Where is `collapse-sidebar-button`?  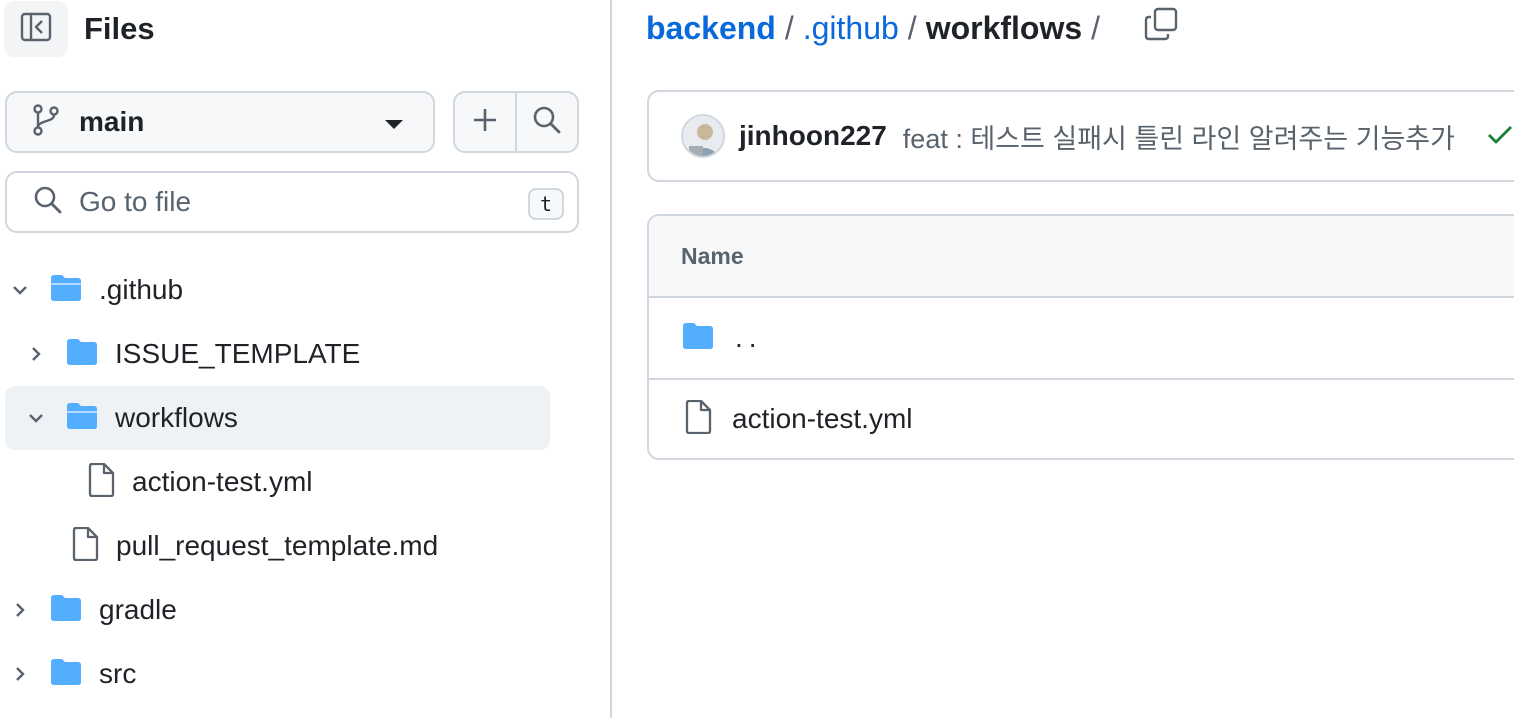
collapse-sidebar-button is located at coordinates (36, 29).